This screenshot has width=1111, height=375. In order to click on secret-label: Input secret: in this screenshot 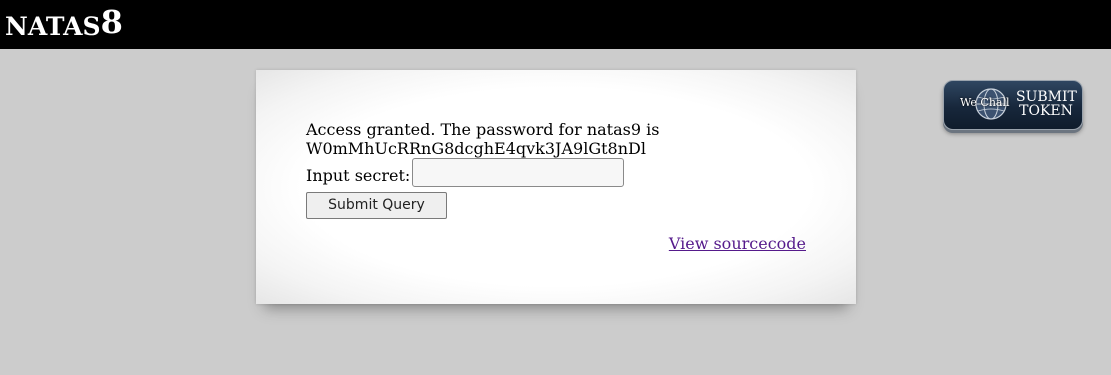, I will do `click(358, 175)`.